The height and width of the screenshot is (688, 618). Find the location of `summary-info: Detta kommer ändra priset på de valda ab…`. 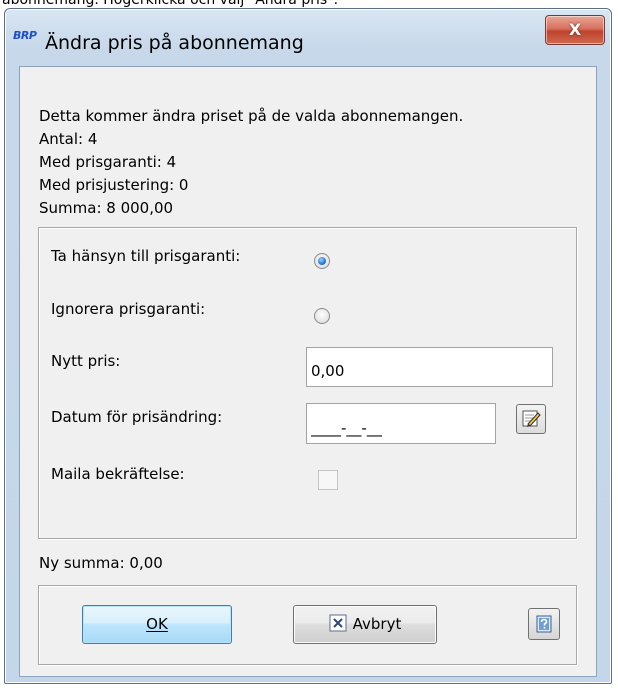

summary-info: Detta kommer ändra priset på de valda ab… is located at coordinates (251, 162).